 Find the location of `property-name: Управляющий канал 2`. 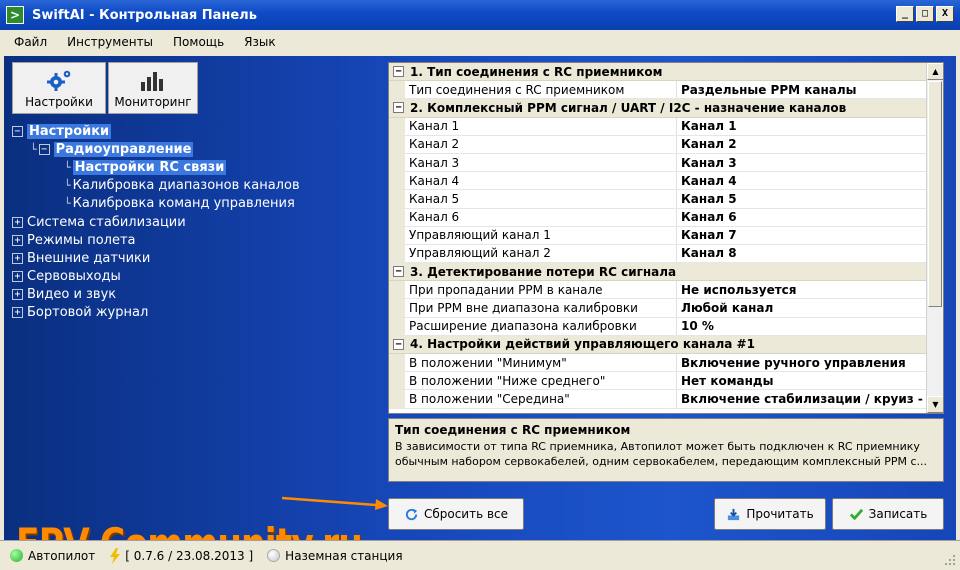

property-name: Управляющий канал 2 is located at coordinates (533, 253).